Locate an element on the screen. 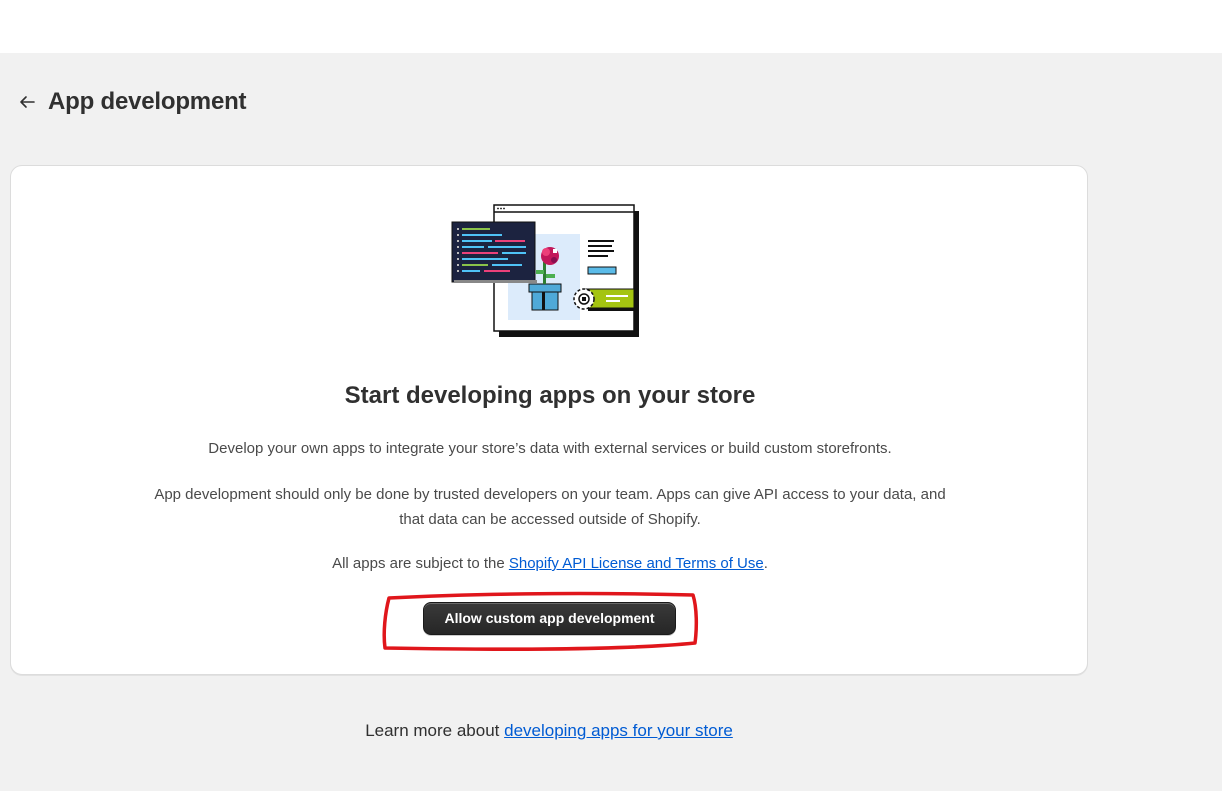  app-development-illustration is located at coordinates (545, 270).